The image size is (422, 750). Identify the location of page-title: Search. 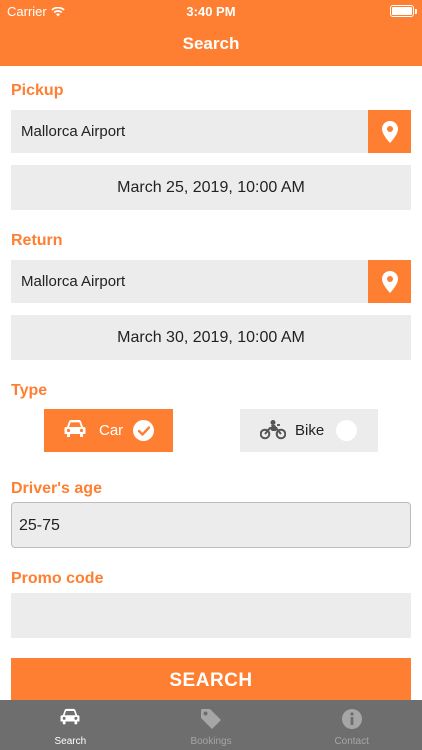
(211, 43).